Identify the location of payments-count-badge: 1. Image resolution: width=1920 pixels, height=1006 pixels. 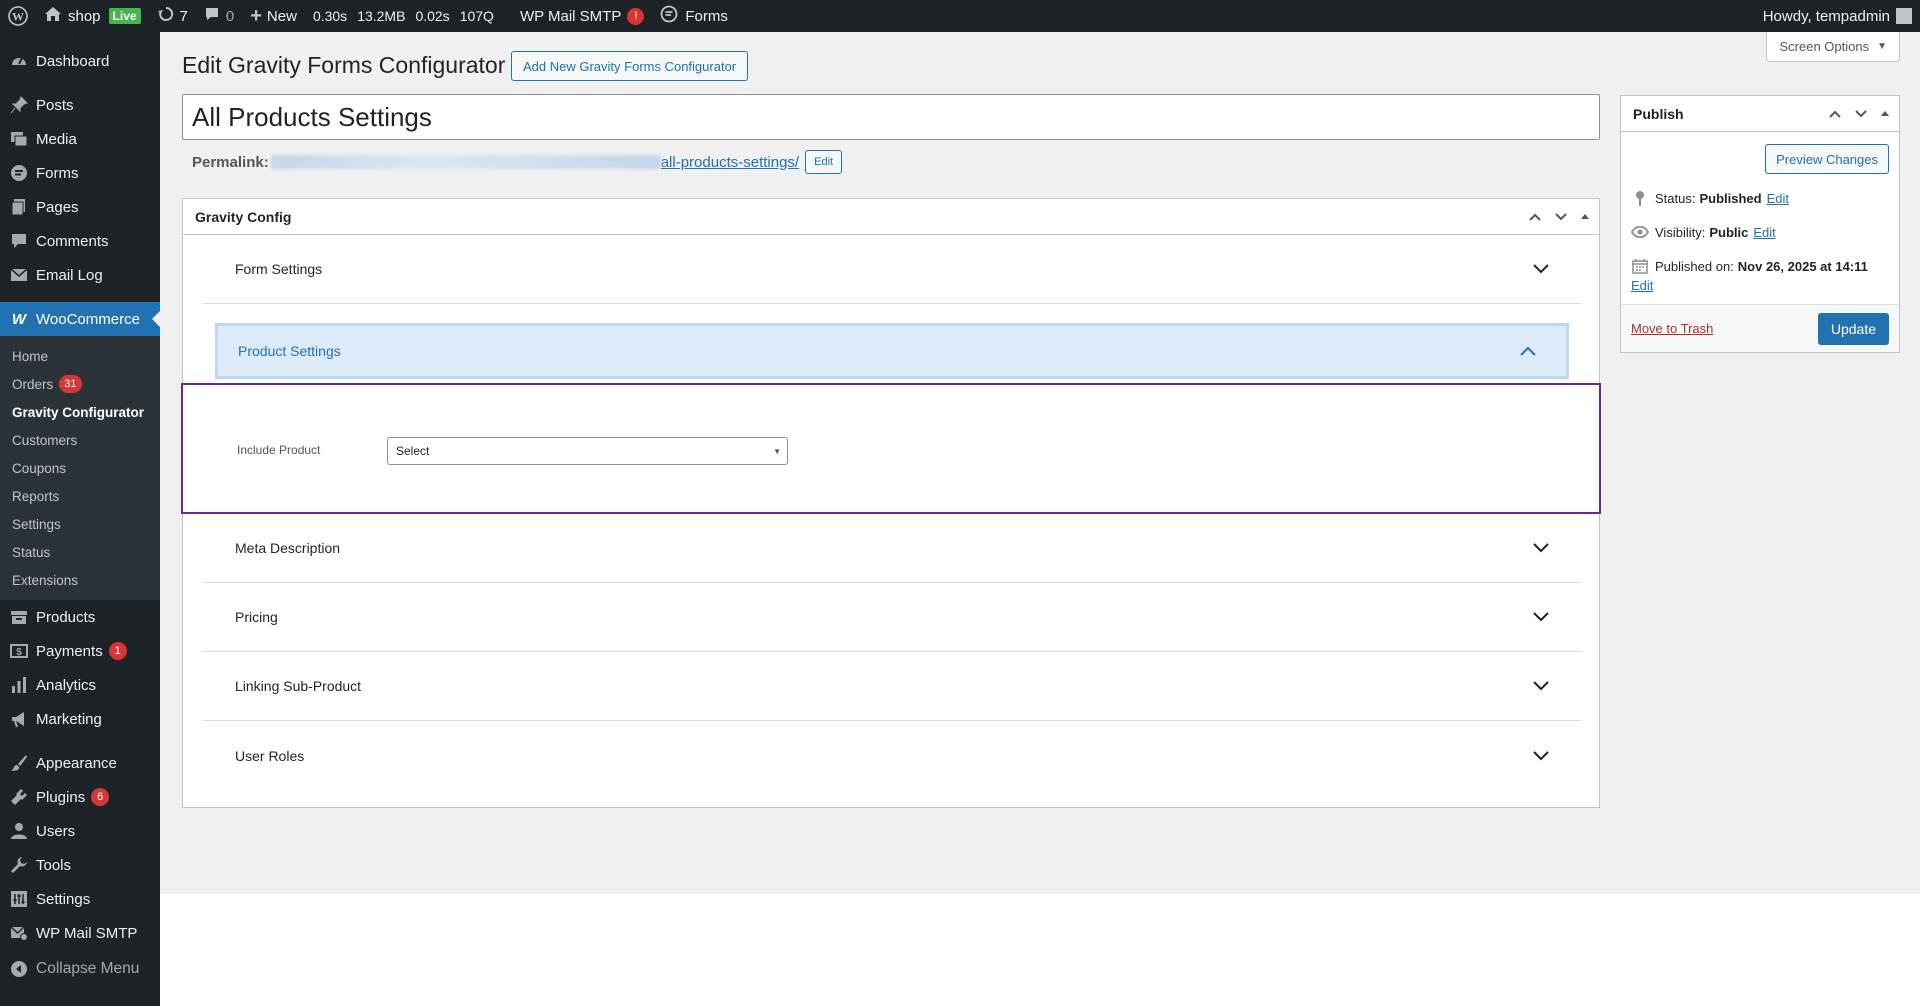
(117, 651).